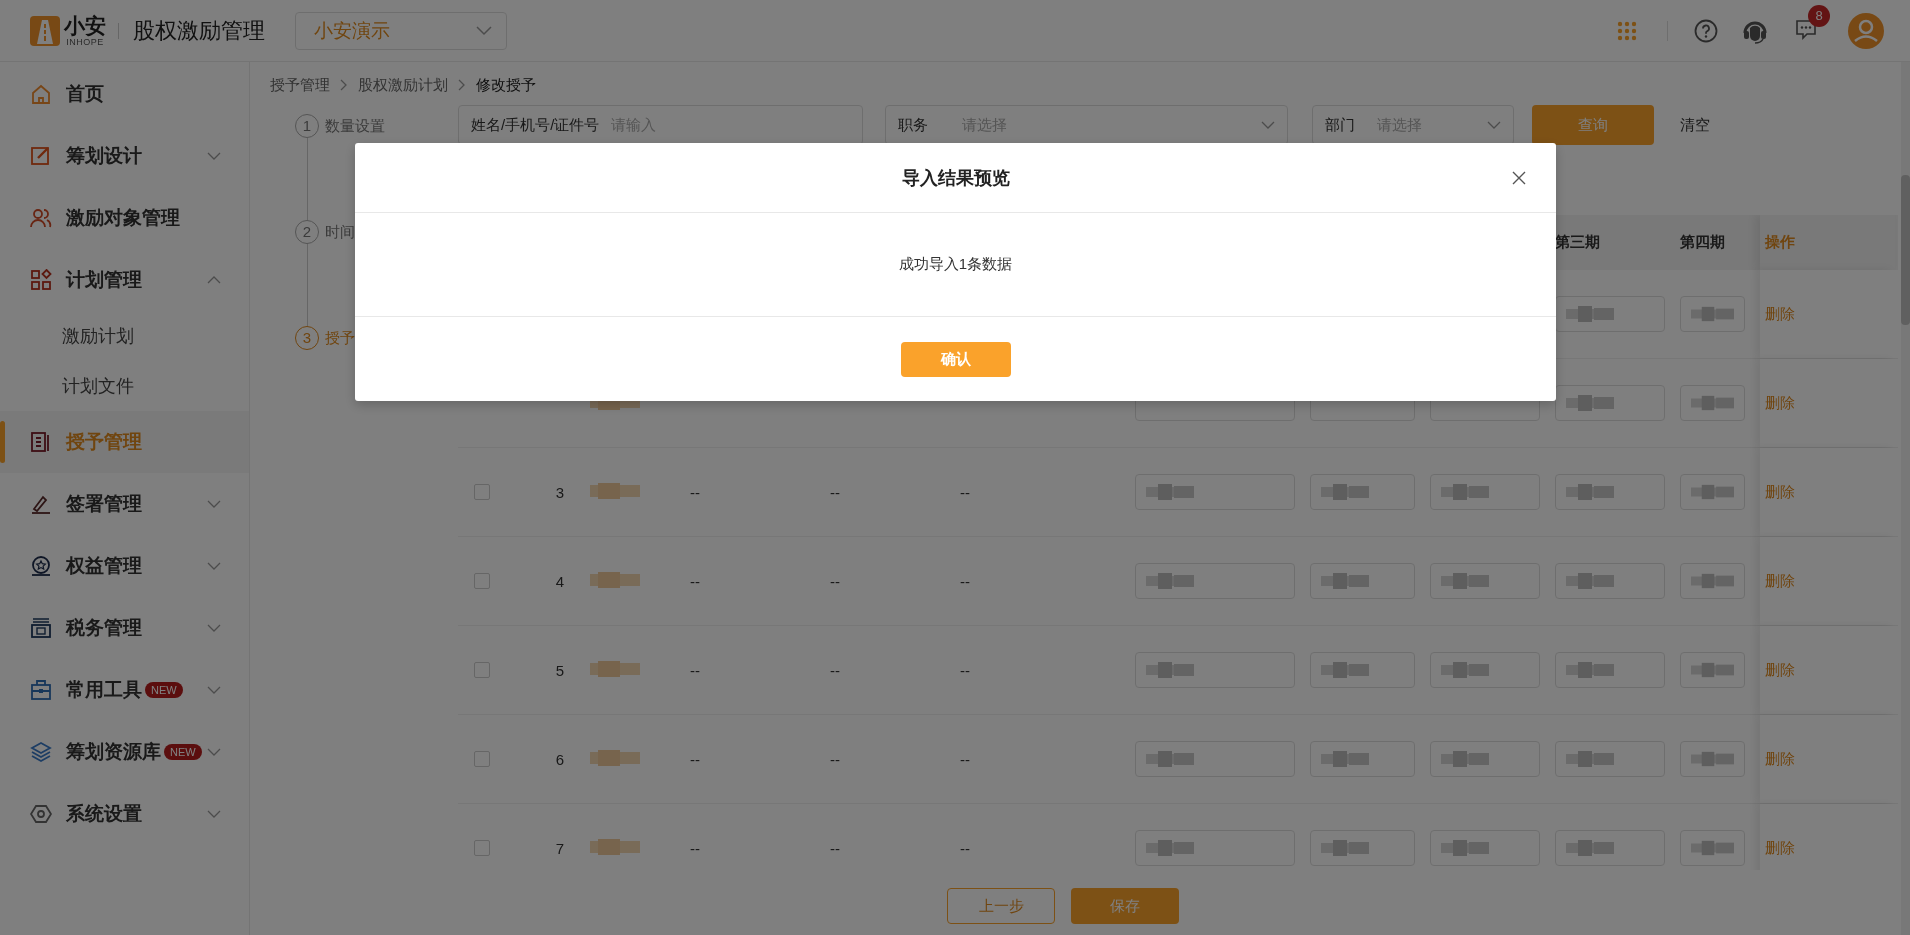 The width and height of the screenshot is (1910, 935). I want to click on apps-grid-icon, so click(1627, 30).